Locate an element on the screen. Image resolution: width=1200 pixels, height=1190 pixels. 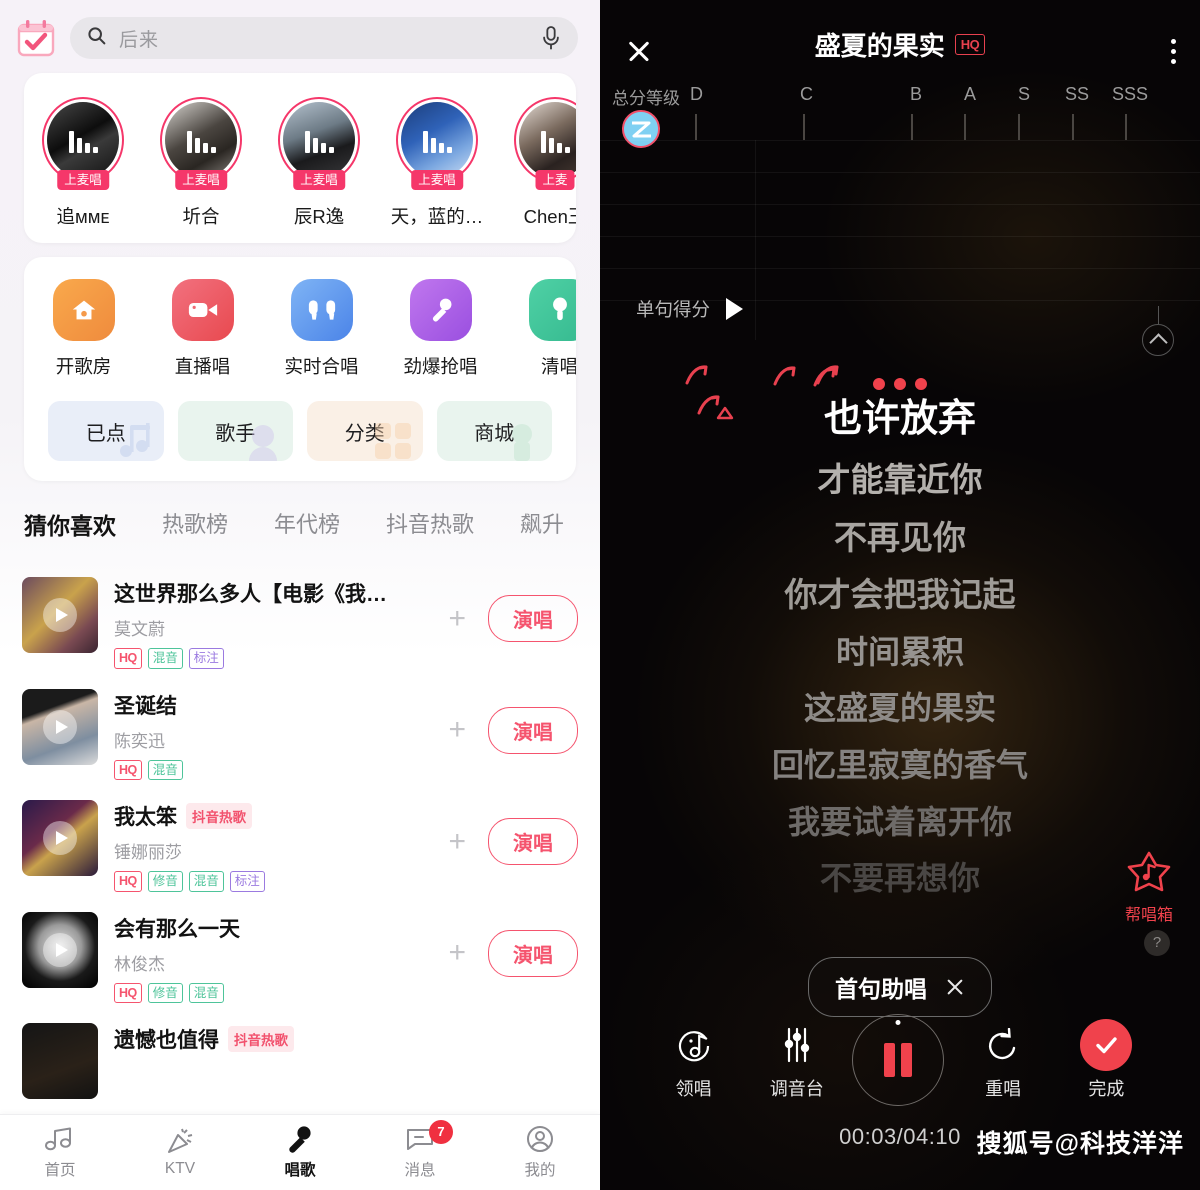
bottom-navigation: 首页 KTV 唱歌 7 消息 我的 is located at coordinates (300, 1152).